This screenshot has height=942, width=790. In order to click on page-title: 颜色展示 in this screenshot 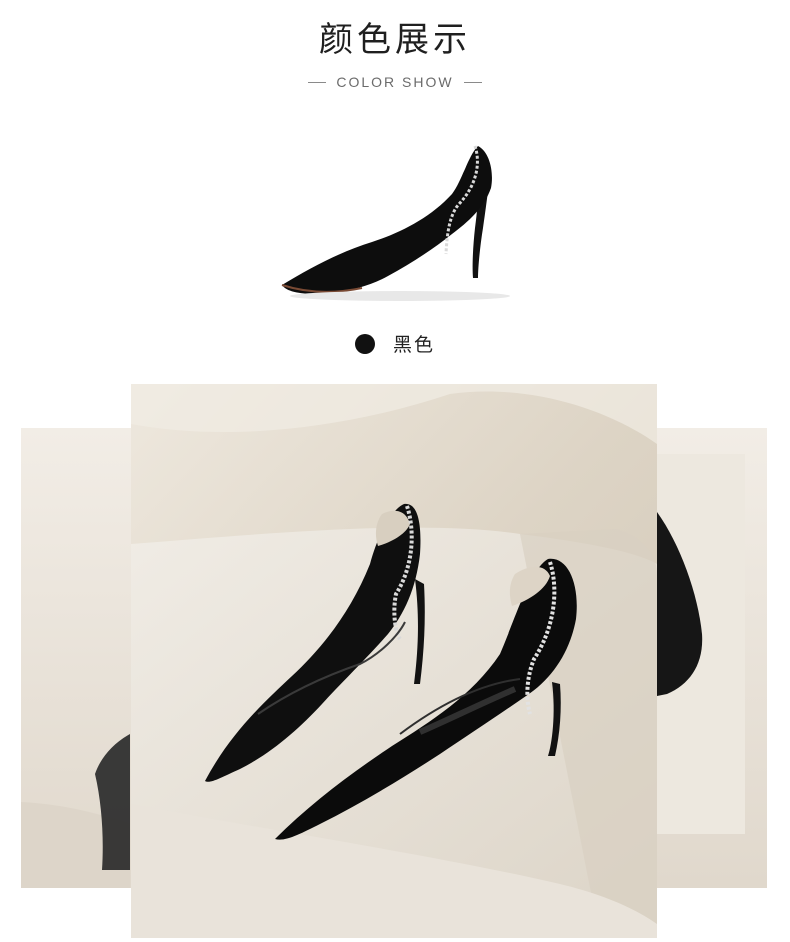, I will do `click(395, 40)`.